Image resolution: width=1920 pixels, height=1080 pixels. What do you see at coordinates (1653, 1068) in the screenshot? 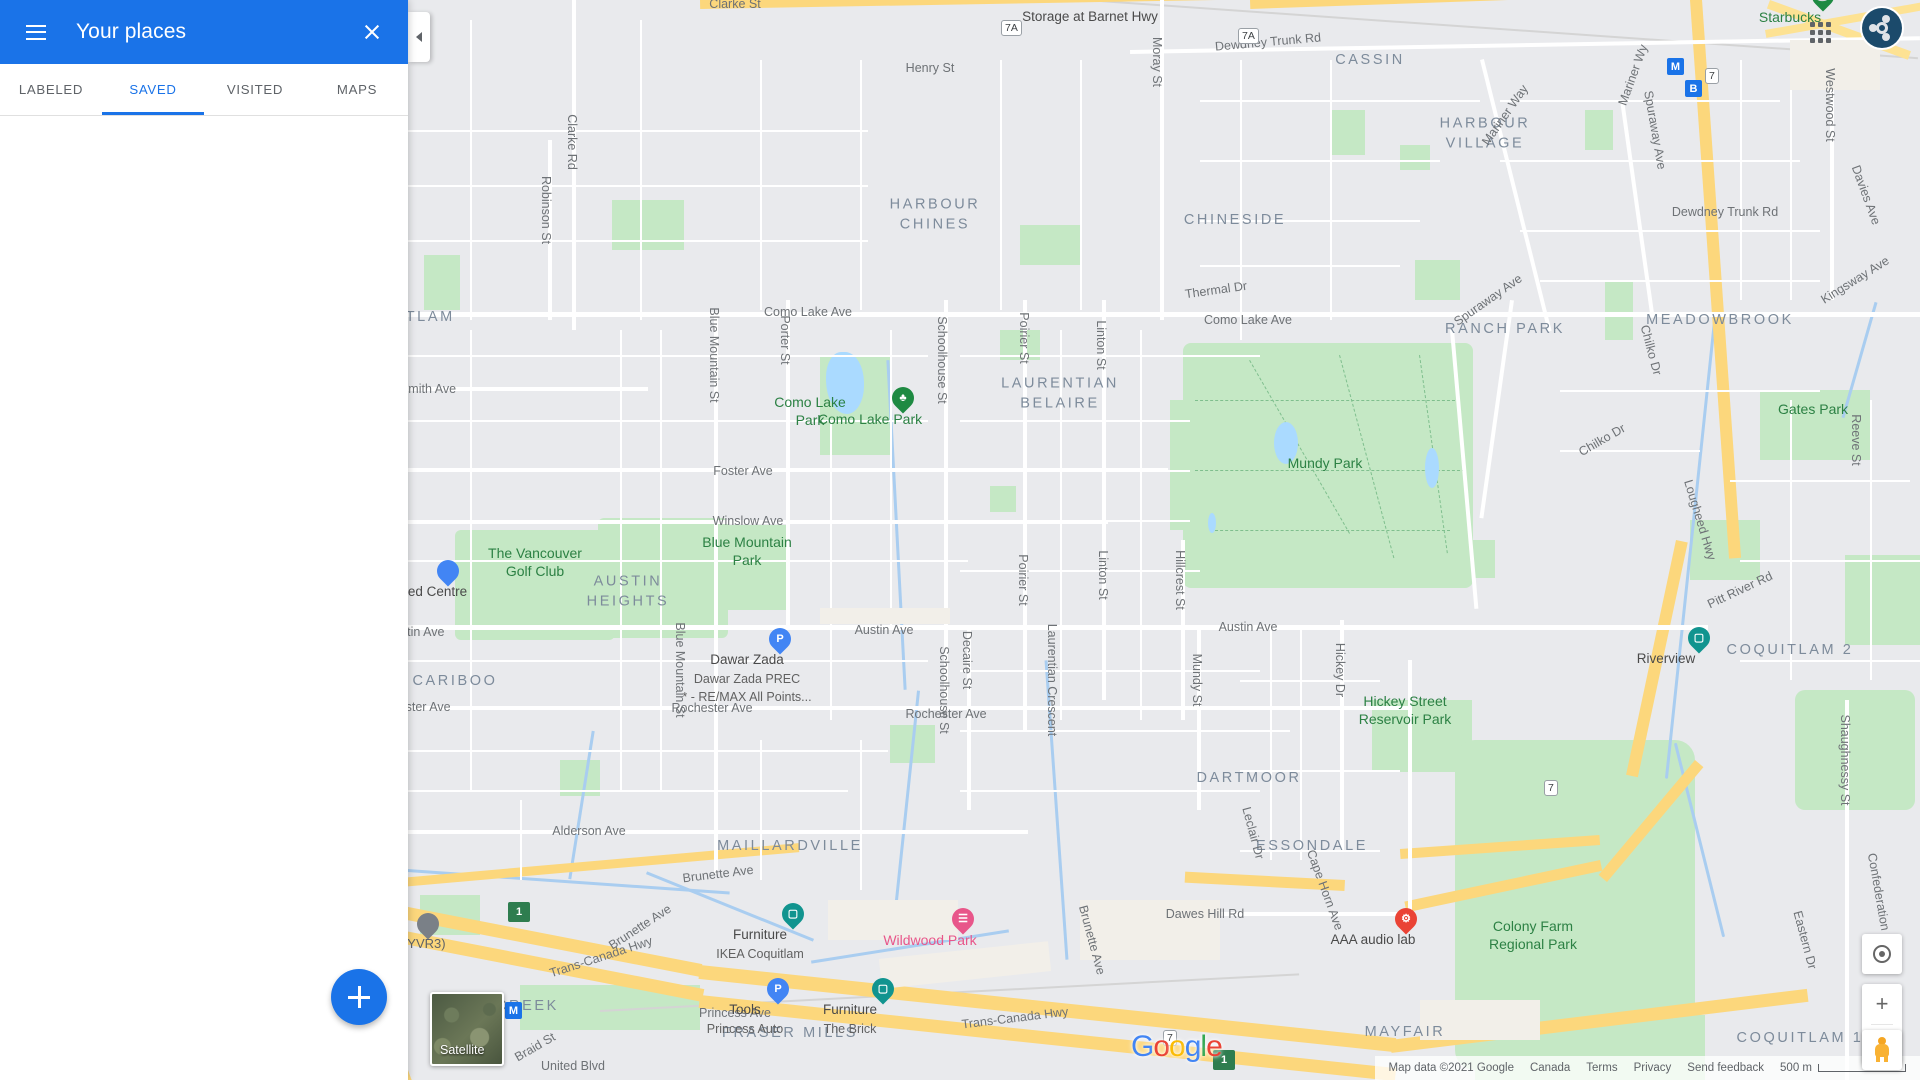
I see `privacy-link: Privacy` at bounding box center [1653, 1068].